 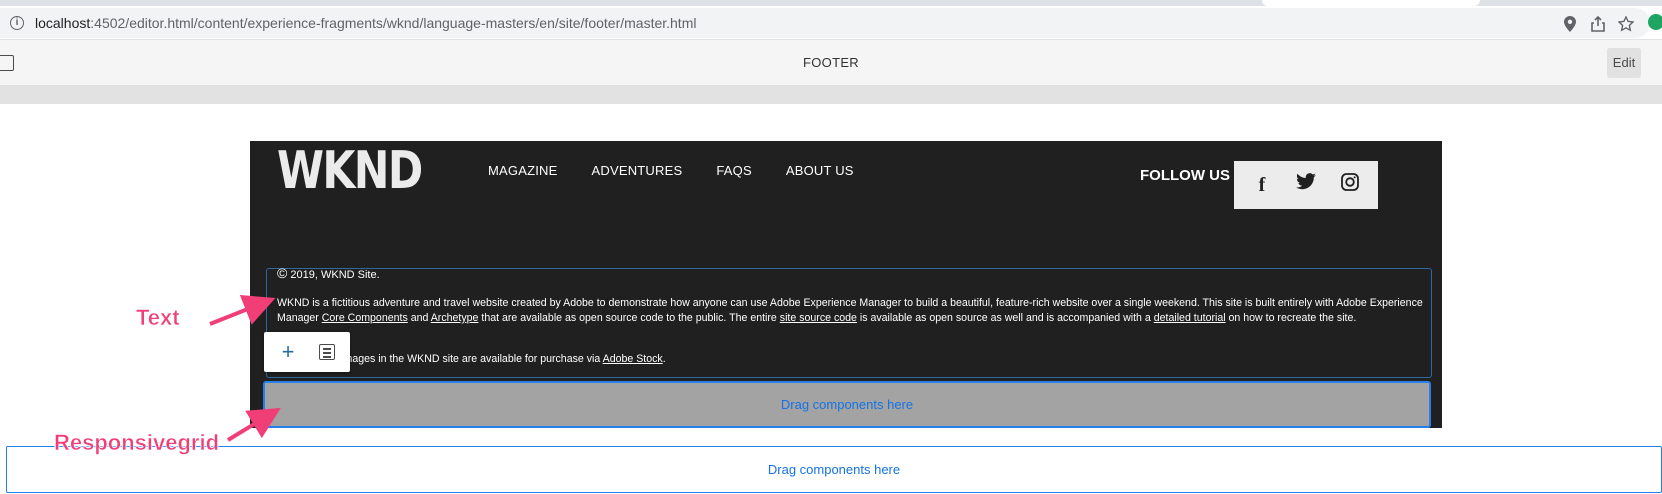 I want to click on edit-mode-button: Edit, so click(x=1624, y=63).